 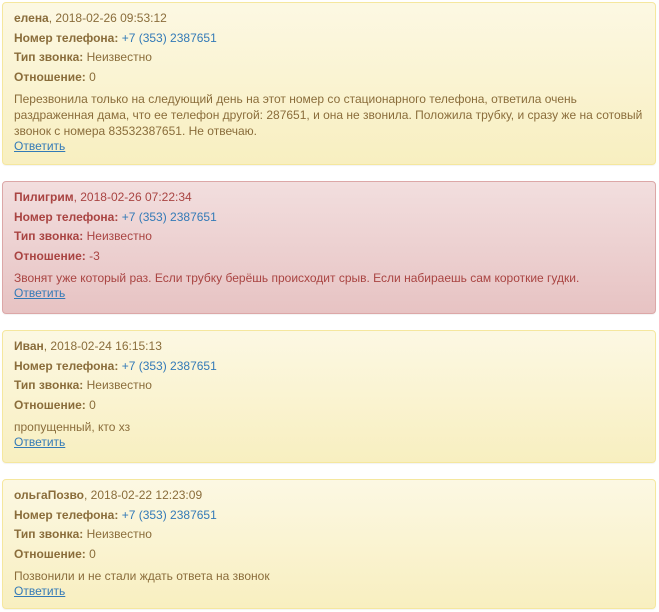 What do you see at coordinates (329, 19) in the screenshot?
I see `comment-header: елена, 2018-02-26 09:53:12` at bounding box center [329, 19].